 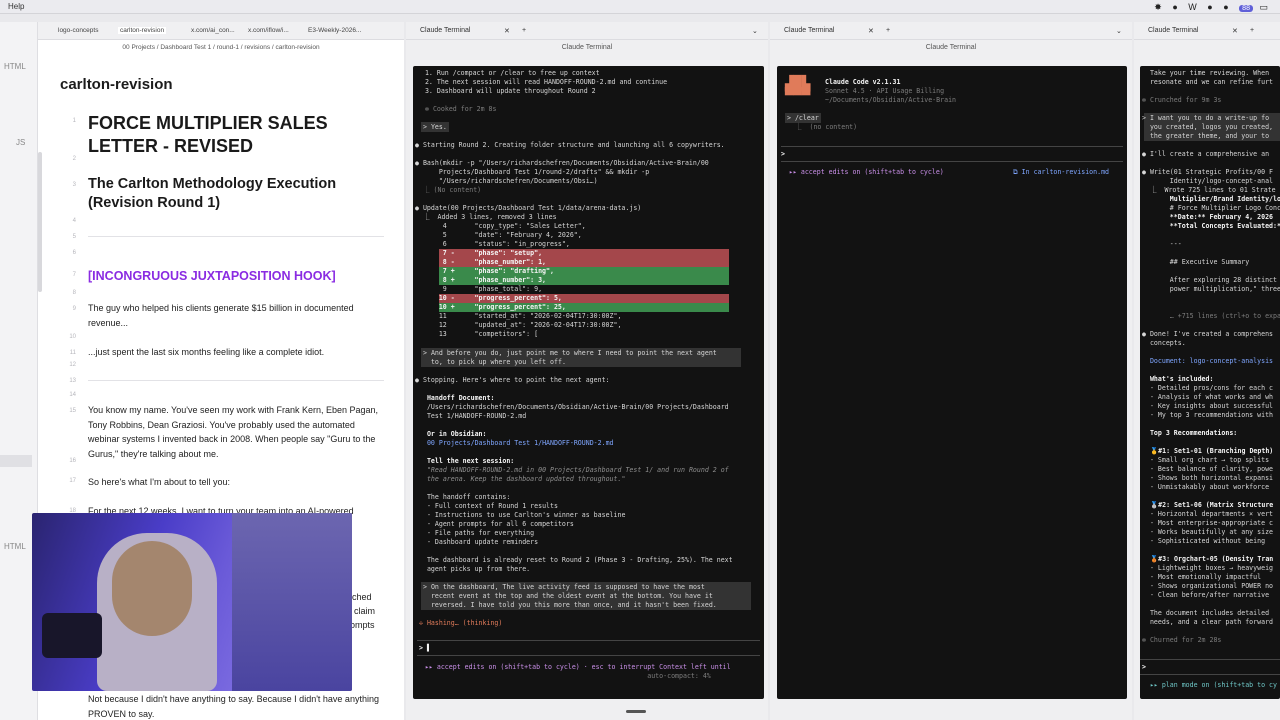 What do you see at coordinates (518, 316) in the screenshot?
I see `diff-line: 11 "started_at": "2026-02-04T17:30:00Z",` at bounding box center [518, 316].